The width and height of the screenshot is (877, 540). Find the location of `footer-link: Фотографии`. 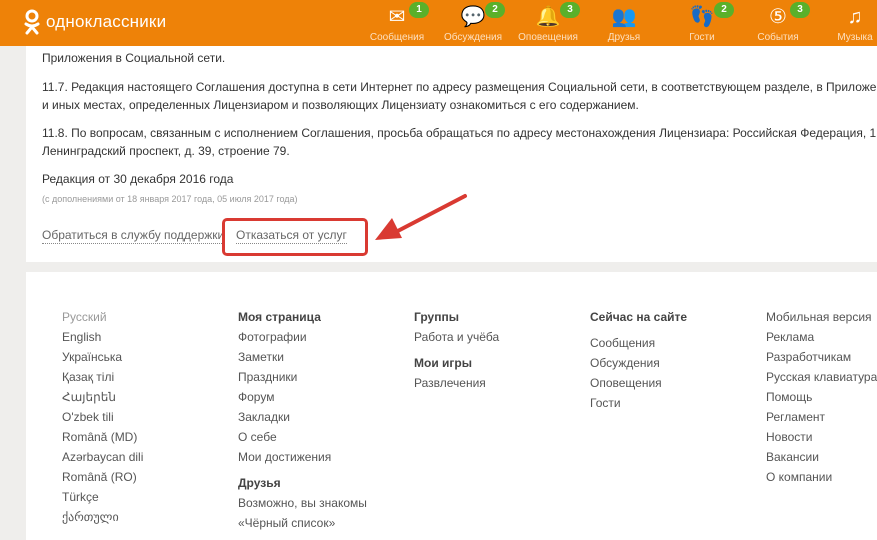

footer-link: Фотографии is located at coordinates (302, 339).